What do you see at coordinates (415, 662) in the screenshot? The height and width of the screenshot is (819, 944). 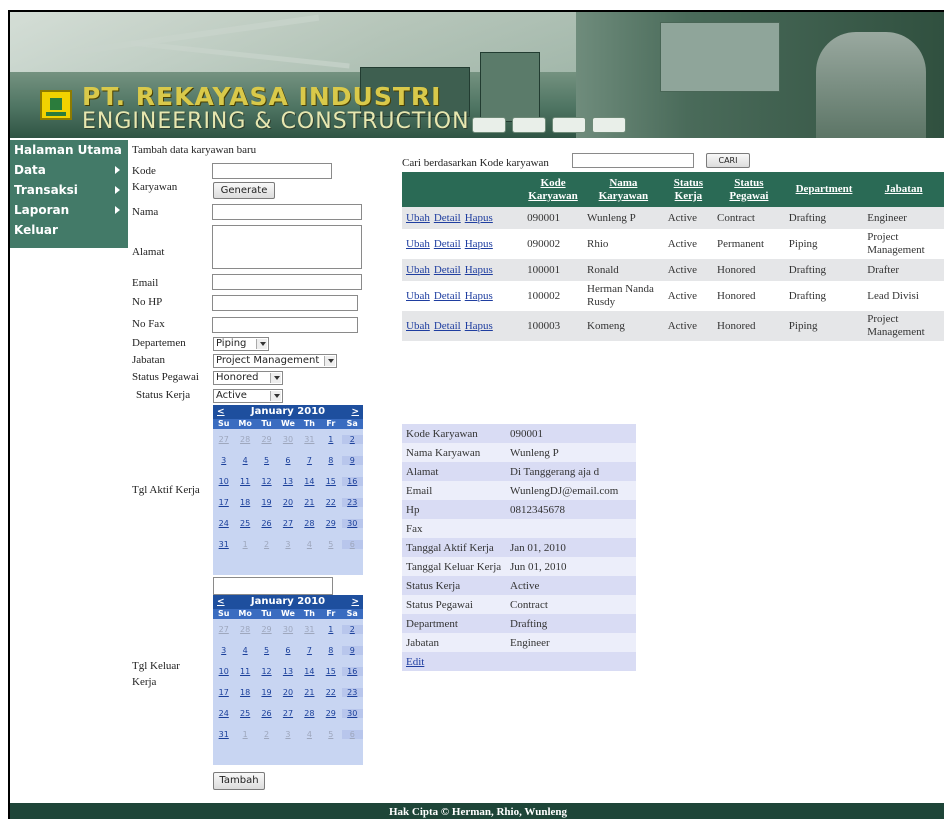 I see `edit-link: Edit` at bounding box center [415, 662].